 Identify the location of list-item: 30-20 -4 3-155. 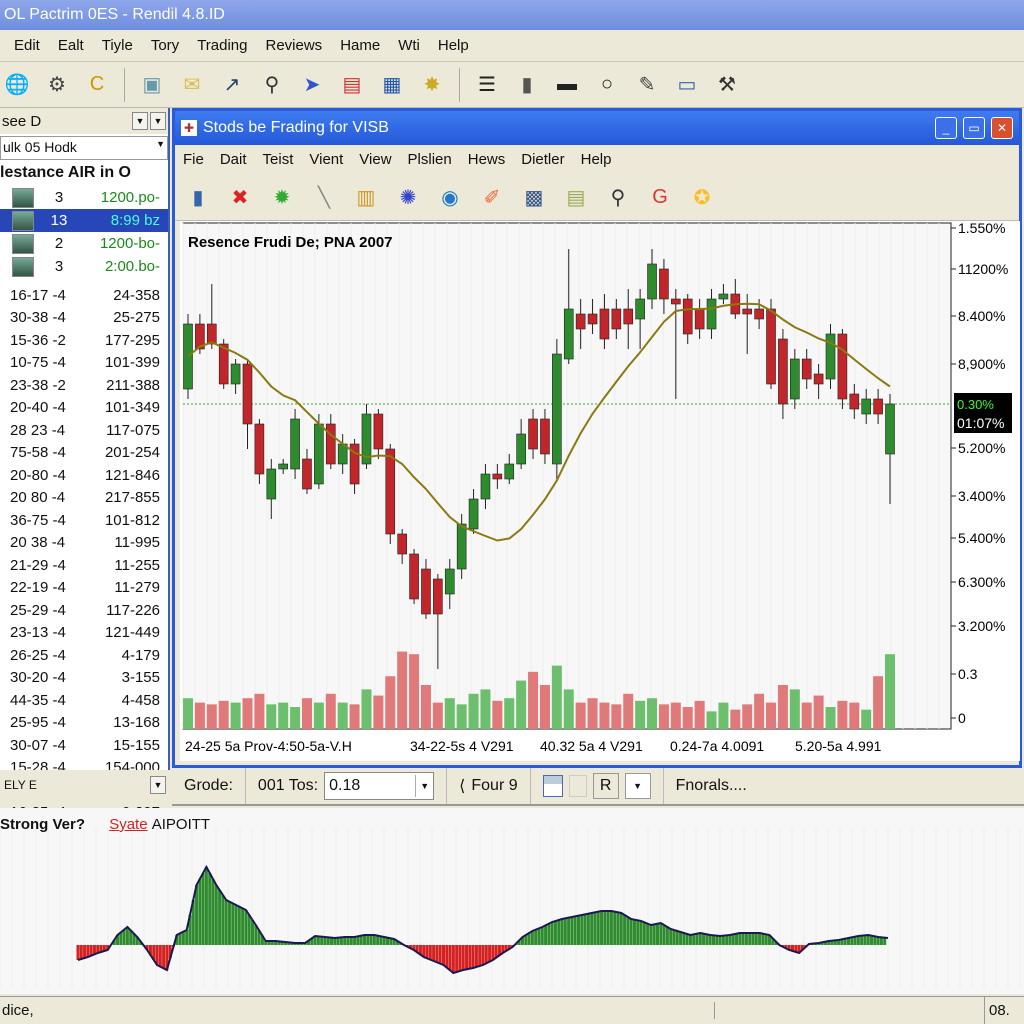
(84, 678).